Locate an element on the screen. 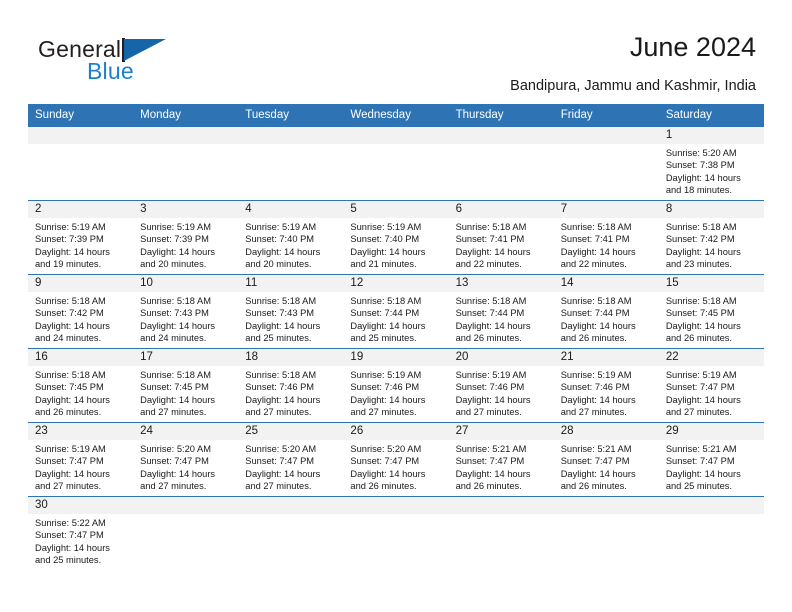 The width and height of the screenshot is (792, 612). day-number: 17 is located at coordinates (186, 357).